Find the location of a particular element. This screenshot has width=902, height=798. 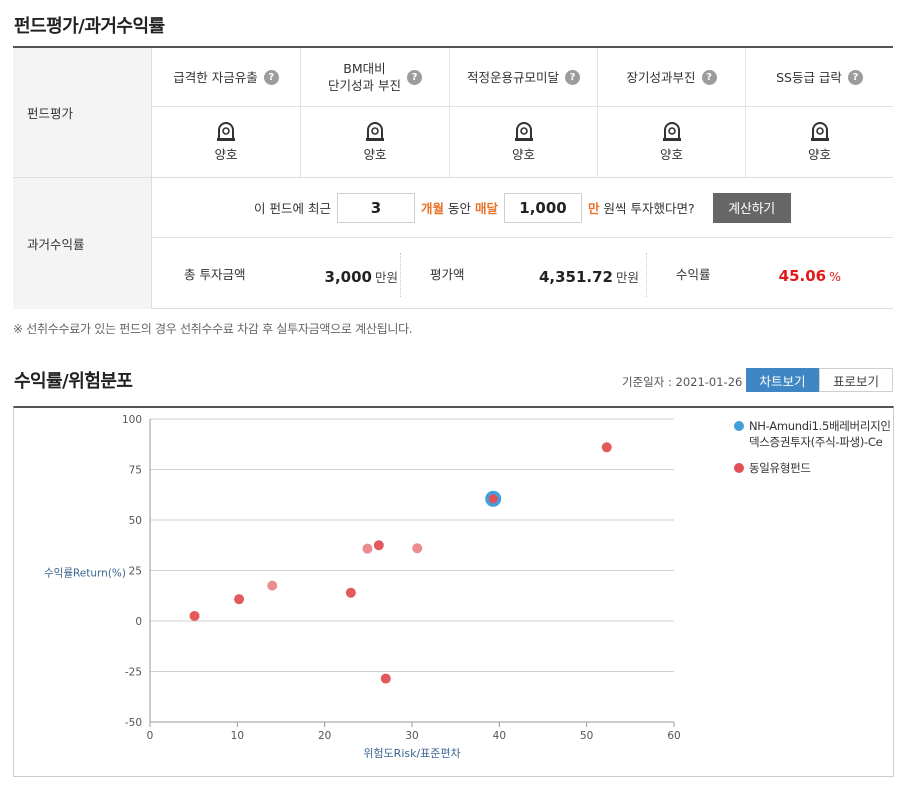

data-point-this-fund-center is located at coordinates (493, 499).